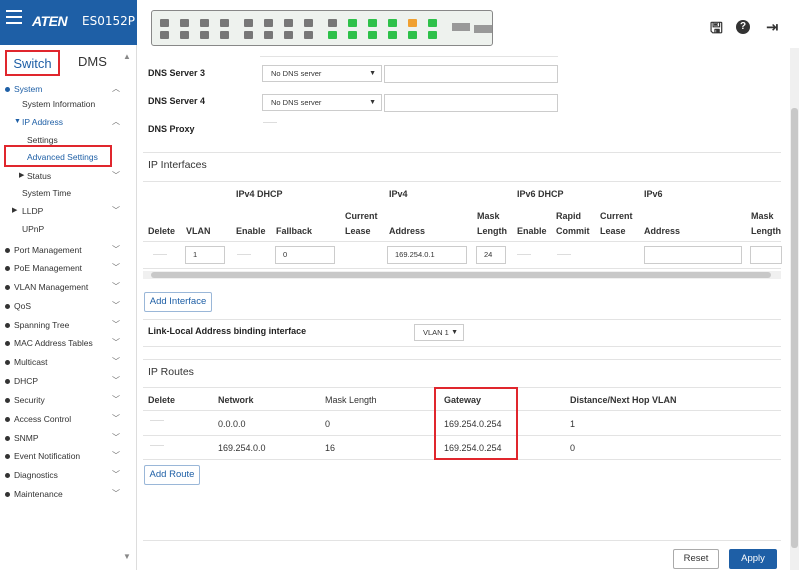 This screenshot has height=570, width=799. What do you see at coordinates (491, 255) in the screenshot?
I see `mask-length-input: 24` at bounding box center [491, 255].